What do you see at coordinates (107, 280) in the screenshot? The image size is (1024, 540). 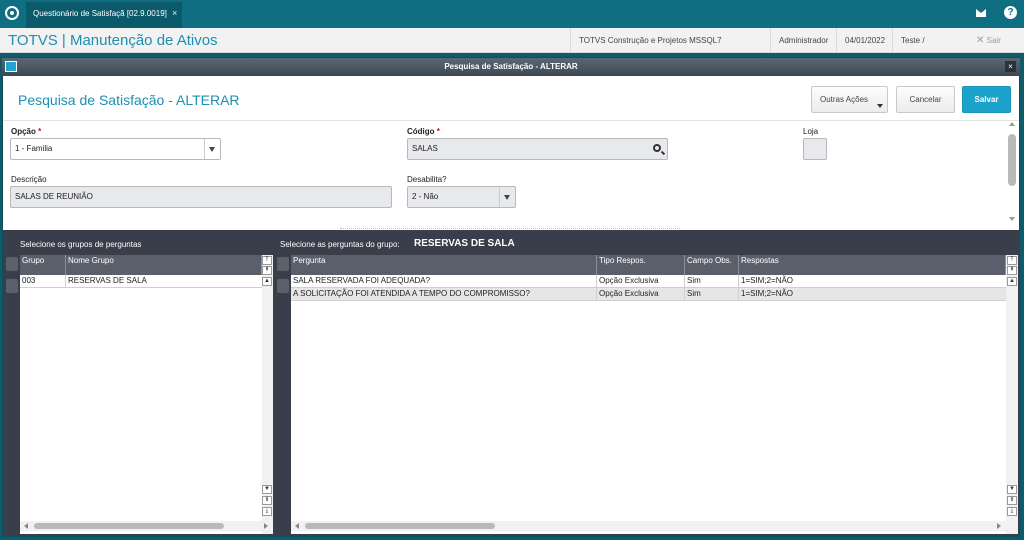 I see `table-cell: RESERVAS DE SALA` at bounding box center [107, 280].